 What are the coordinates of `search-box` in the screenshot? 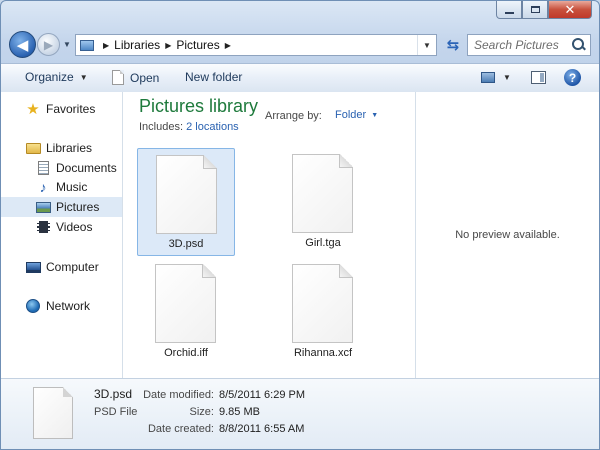 It's located at (529, 45).